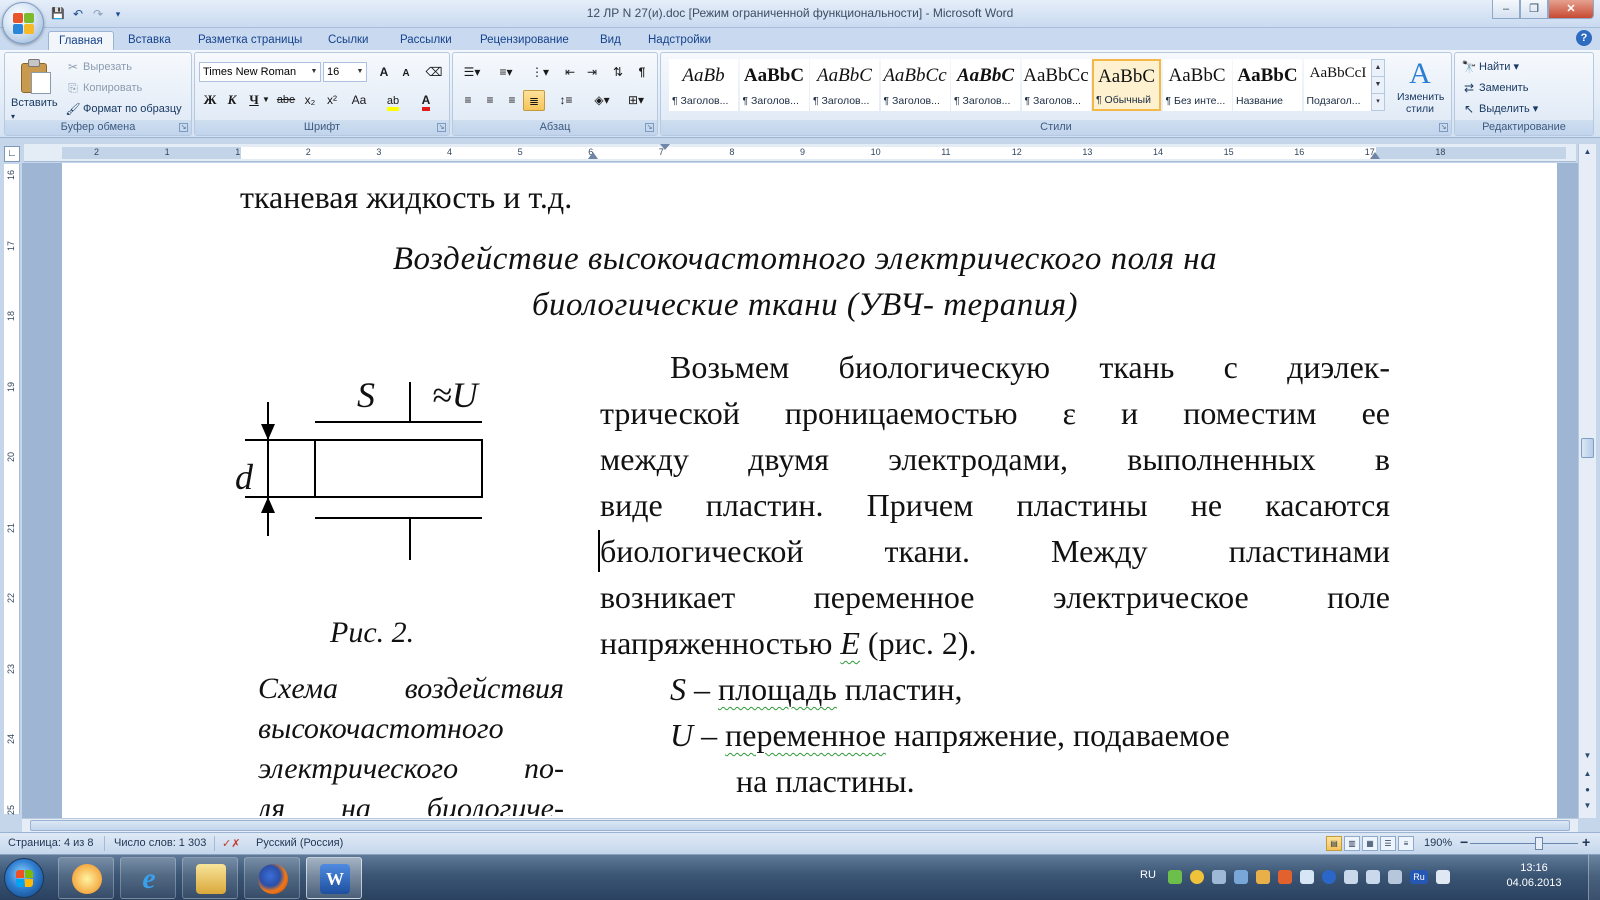 Image resolution: width=1600 pixels, height=900 pixels. What do you see at coordinates (332, 100) in the screenshot?
I see `superscript-button: x²` at bounding box center [332, 100].